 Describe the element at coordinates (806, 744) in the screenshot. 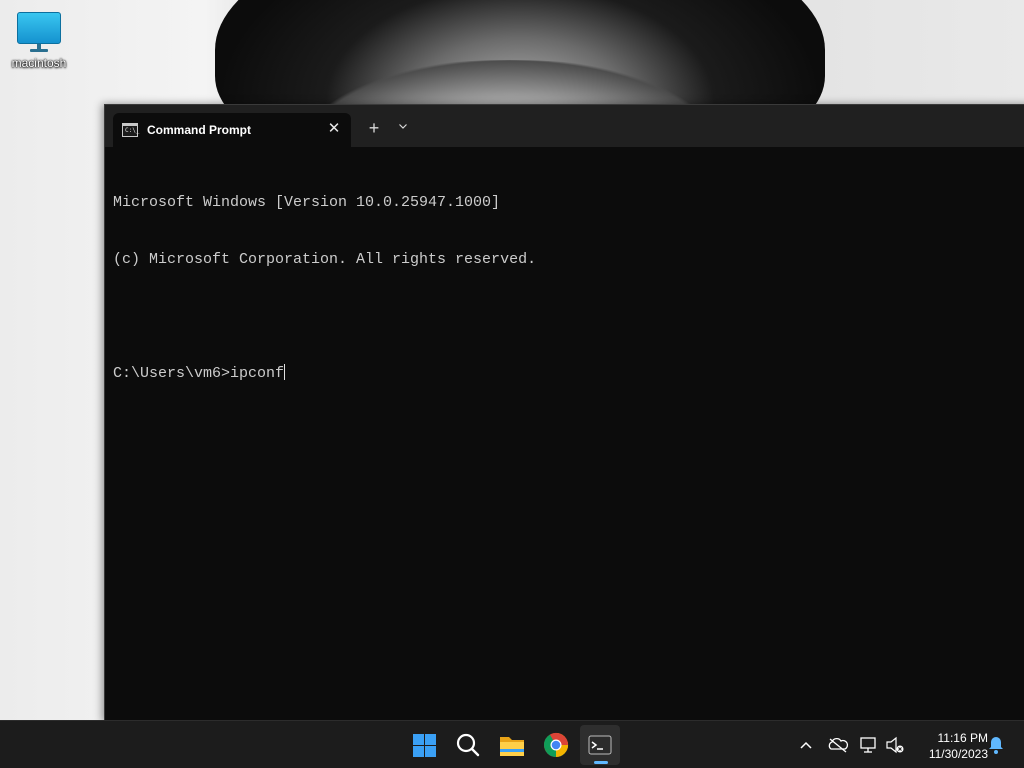

I see `chevron-up-icon` at that location.